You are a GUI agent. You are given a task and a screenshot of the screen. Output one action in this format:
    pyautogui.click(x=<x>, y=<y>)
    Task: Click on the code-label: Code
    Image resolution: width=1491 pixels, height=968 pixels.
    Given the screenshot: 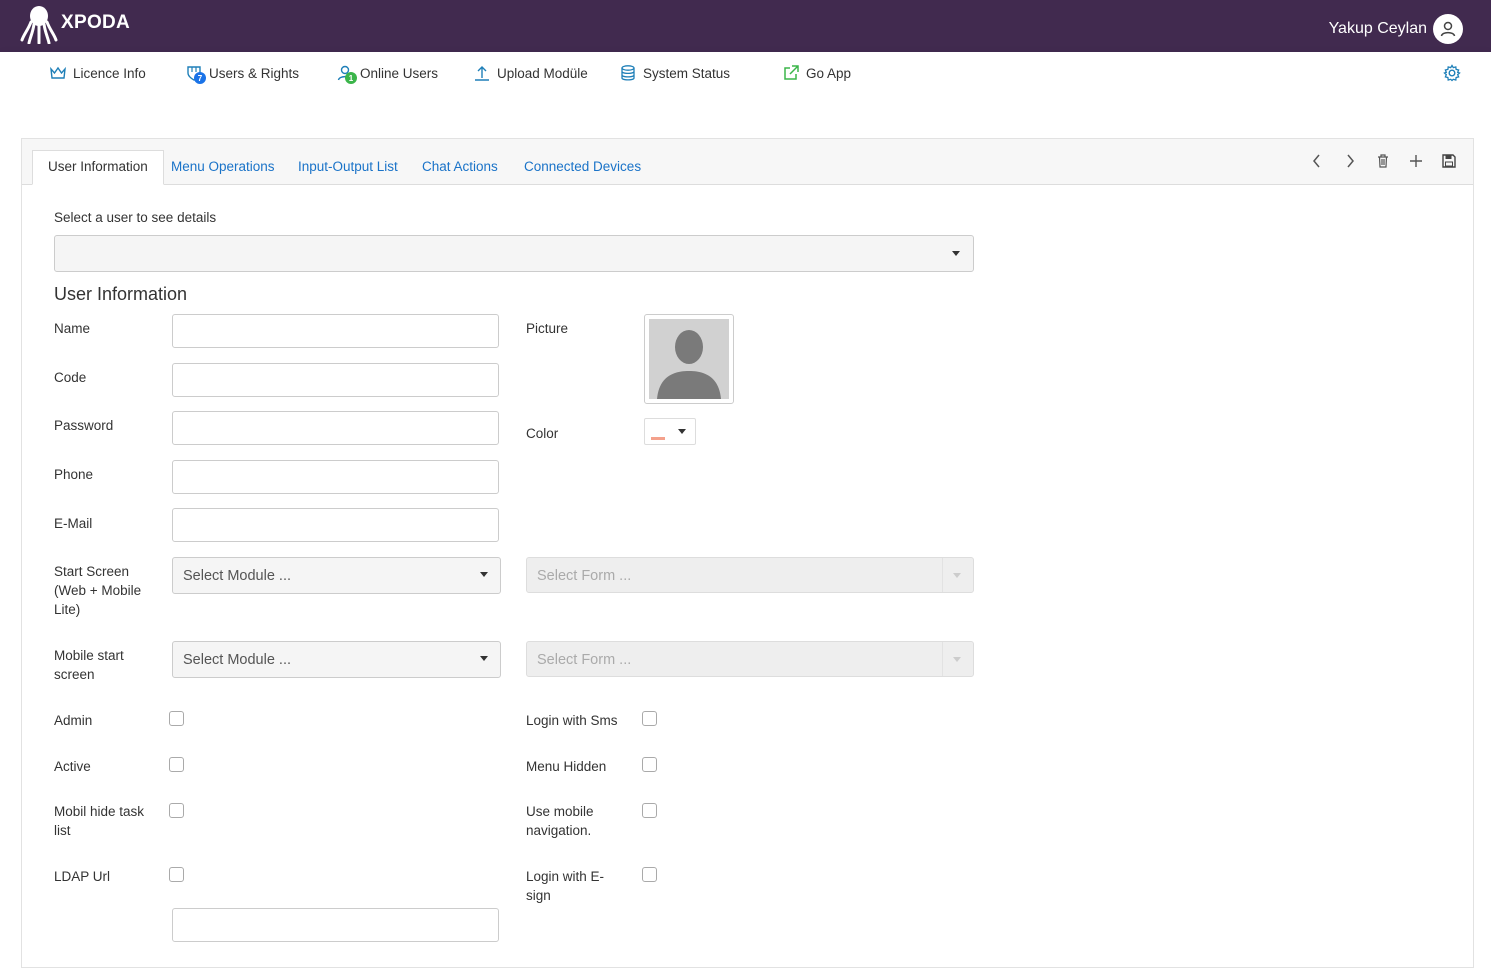 What is the action you would take?
    pyautogui.click(x=70, y=377)
    